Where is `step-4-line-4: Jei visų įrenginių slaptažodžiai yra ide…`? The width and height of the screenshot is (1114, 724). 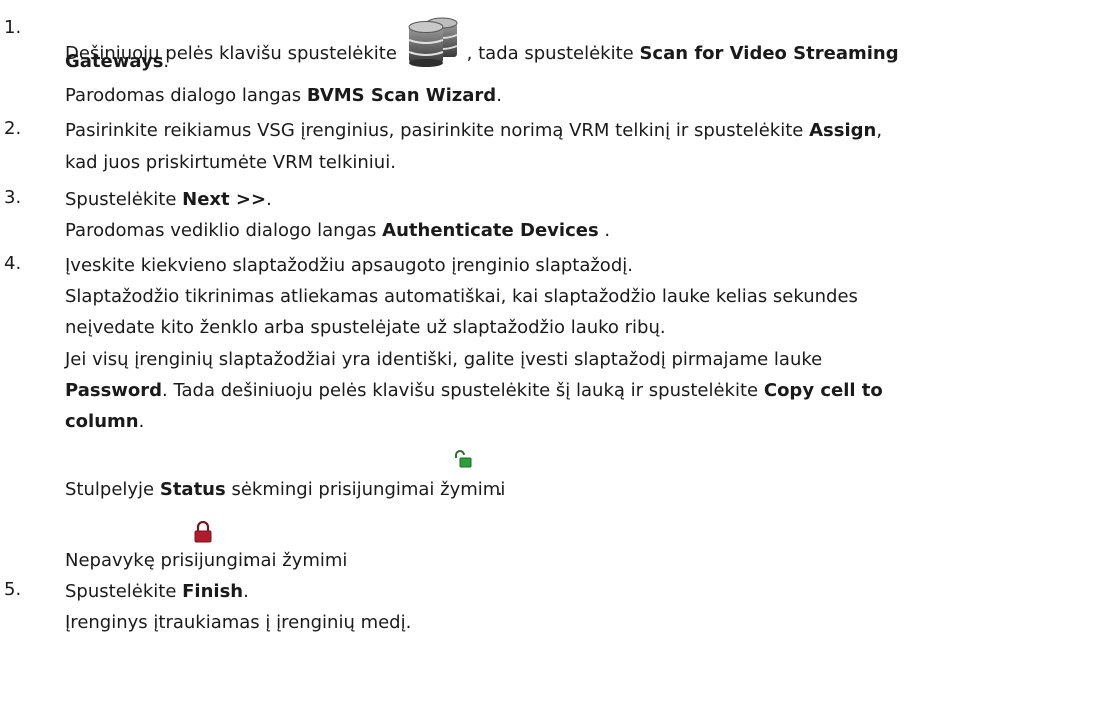
step-4-line-4: Jei visų įrenginių slaptažodžiai yra ide… is located at coordinates (444, 359).